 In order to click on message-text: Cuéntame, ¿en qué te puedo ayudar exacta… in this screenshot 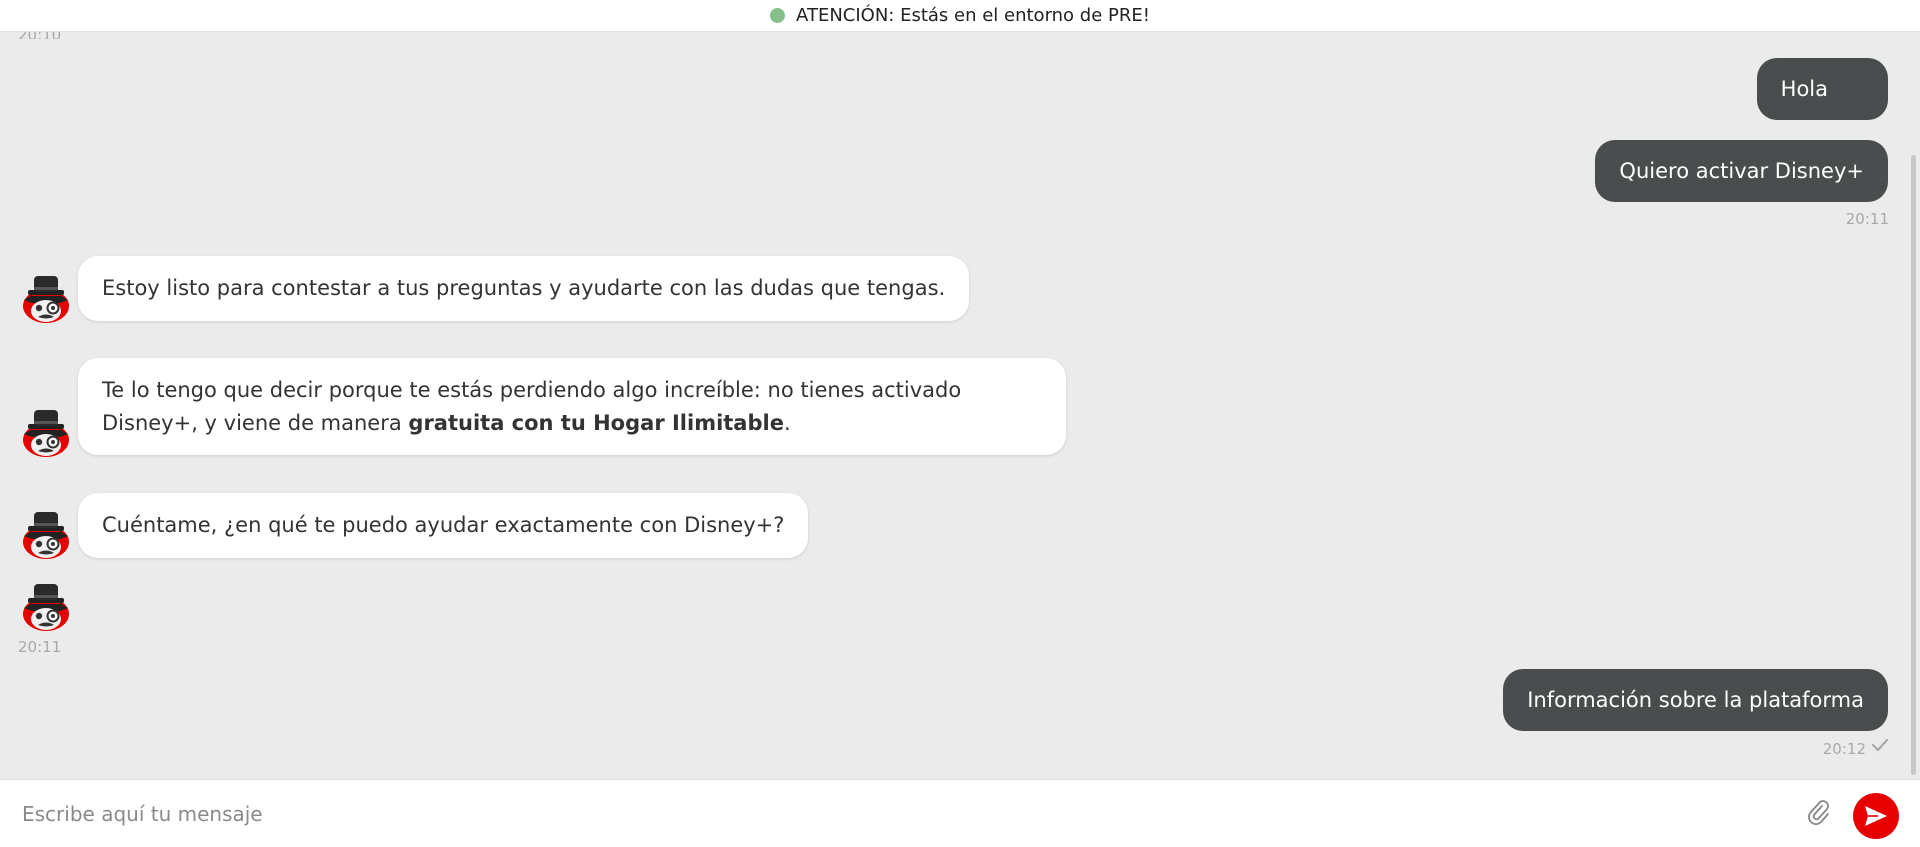, I will do `click(443, 525)`.